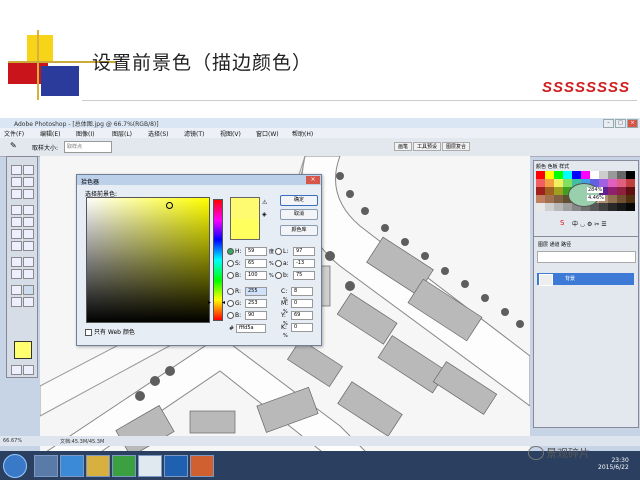 The image size is (640, 480). I want to click on web-only-checkbox: 只有 Web 颜色, so click(110, 331).